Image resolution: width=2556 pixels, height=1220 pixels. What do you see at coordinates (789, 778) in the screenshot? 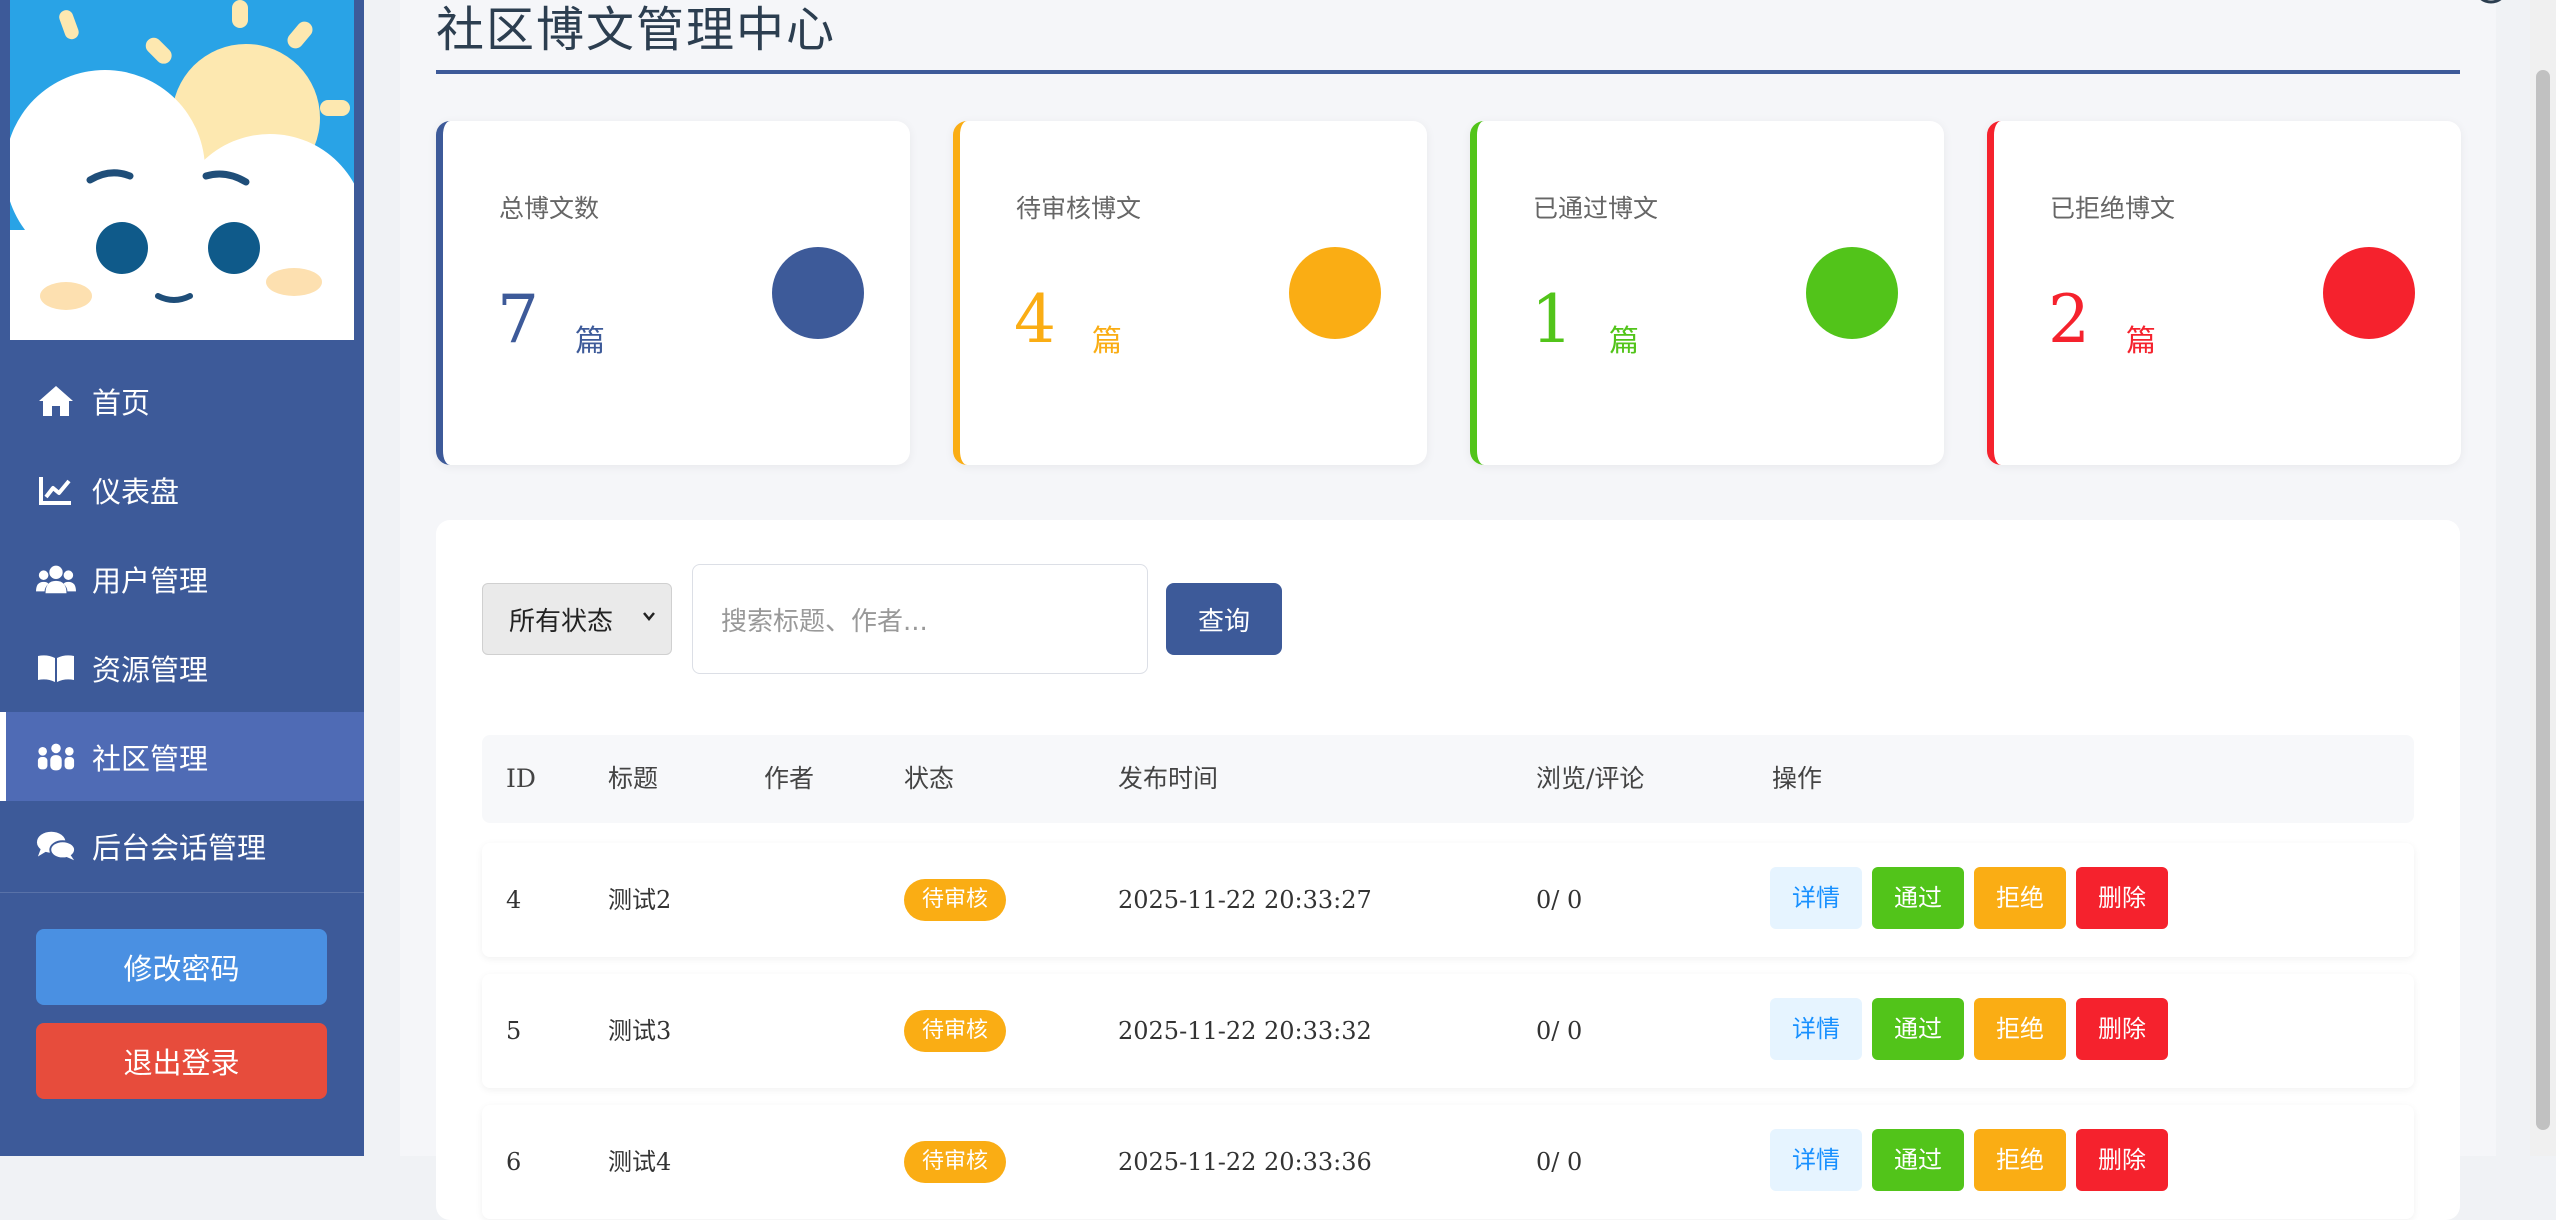
I see `column-header-author: 作者` at bounding box center [789, 778].